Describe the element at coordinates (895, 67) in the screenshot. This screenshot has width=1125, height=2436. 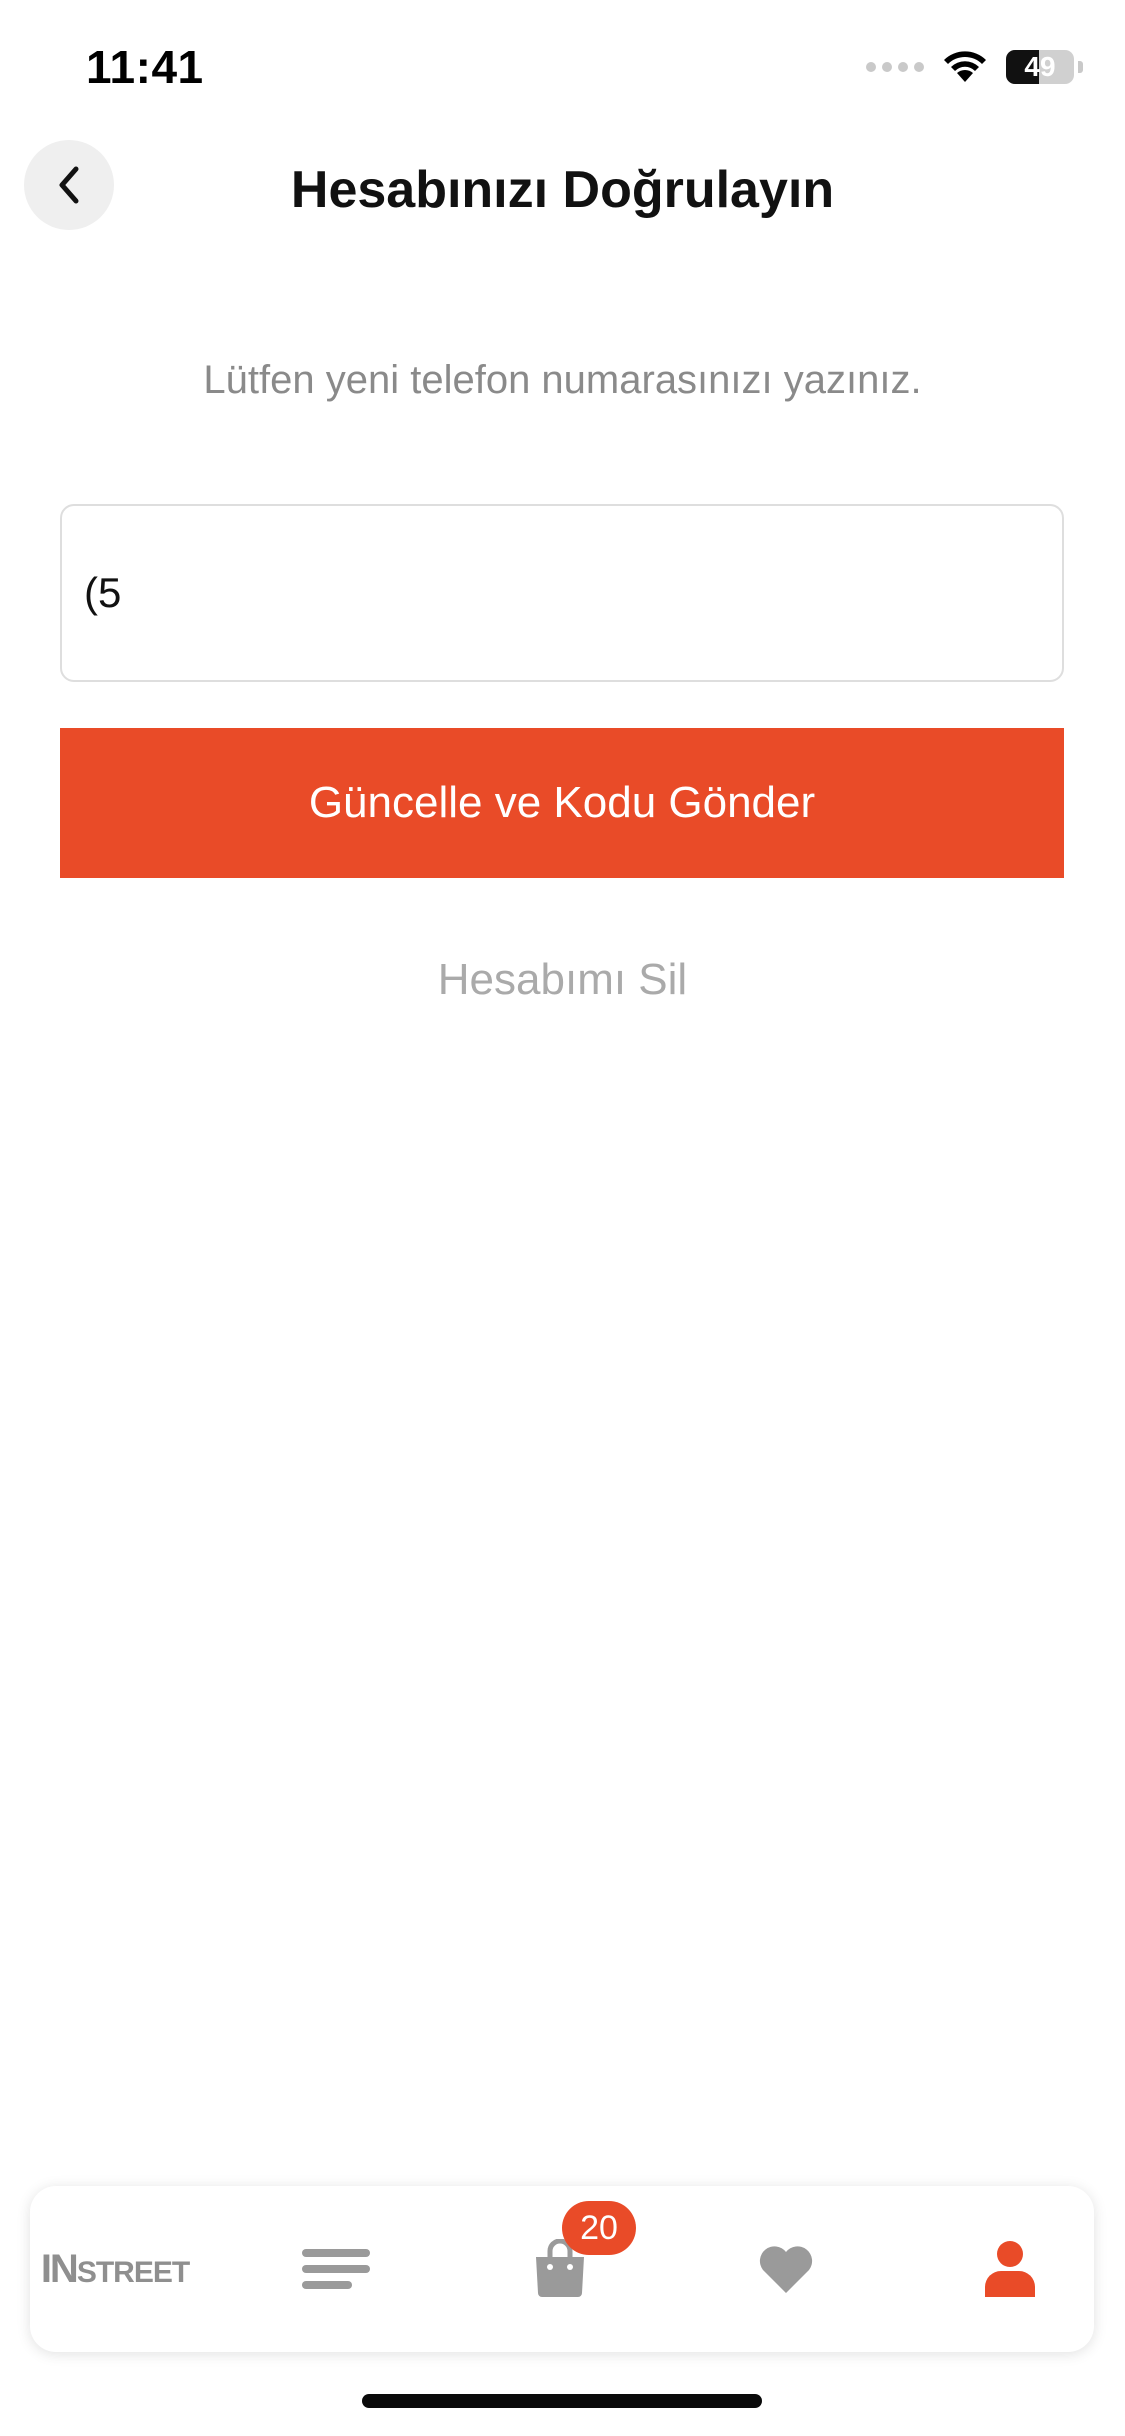
I see `cellular-signal-icon` at that location.